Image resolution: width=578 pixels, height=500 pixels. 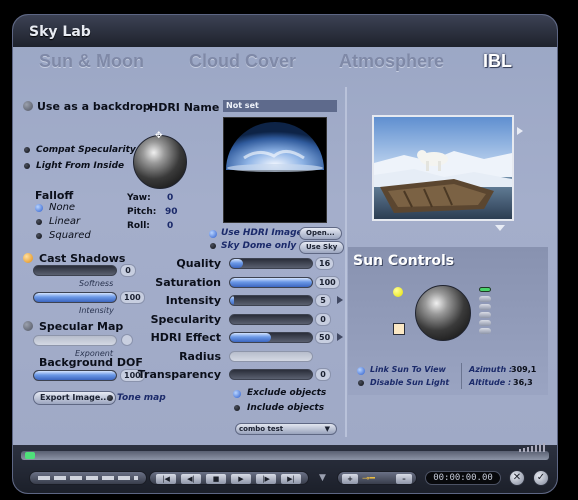 What do you see at coordinates (485, 289) in the screenshot?
I see `sun-indicator-light` at bounding box center [485, 289].